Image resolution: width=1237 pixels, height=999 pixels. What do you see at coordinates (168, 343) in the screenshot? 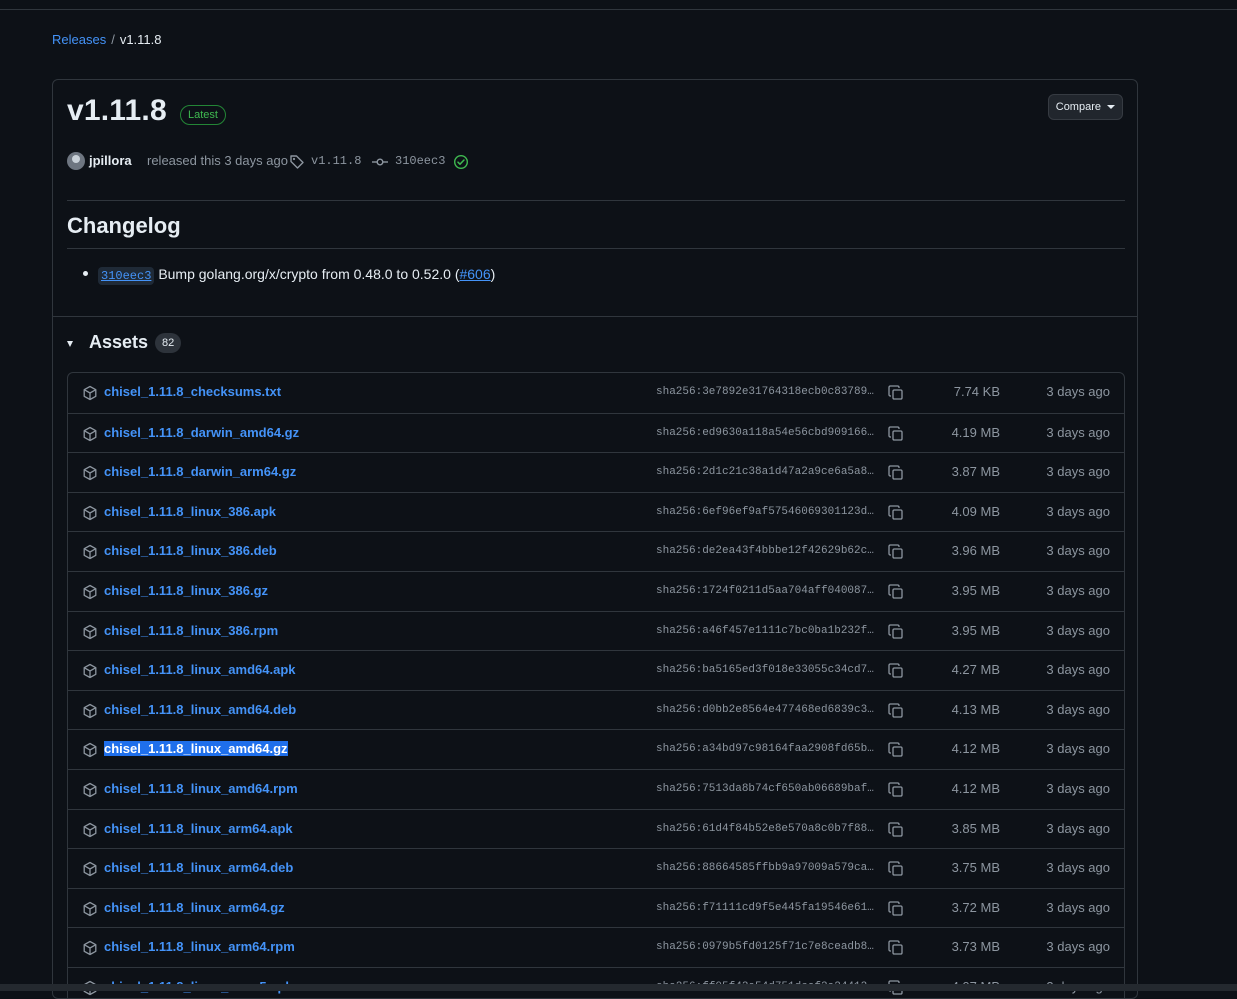
I see `assets-count-badge: 82` at bounding box center [168, 343].